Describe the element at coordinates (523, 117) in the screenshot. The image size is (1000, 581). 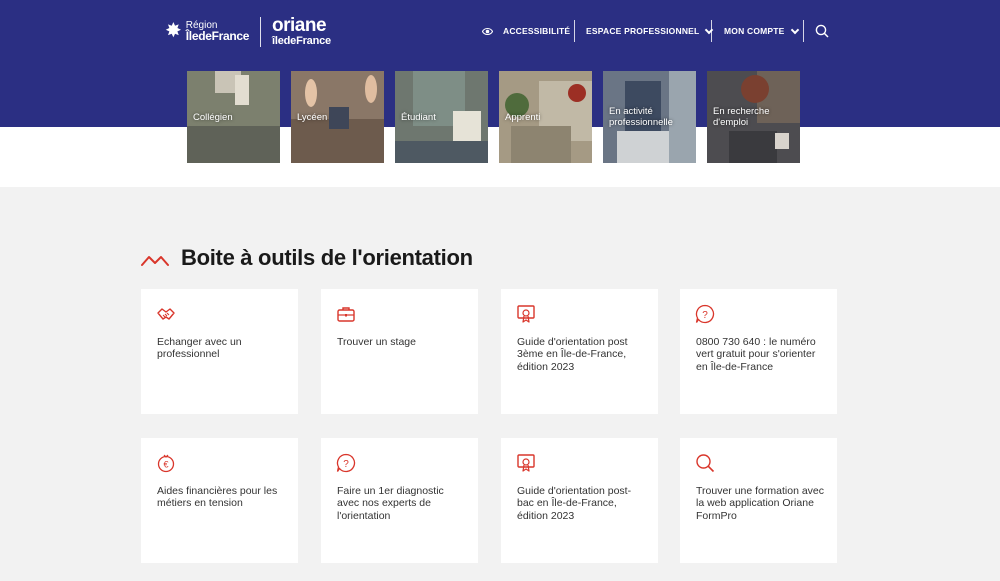
I see `audience-card-label: Apprenti` at that location.